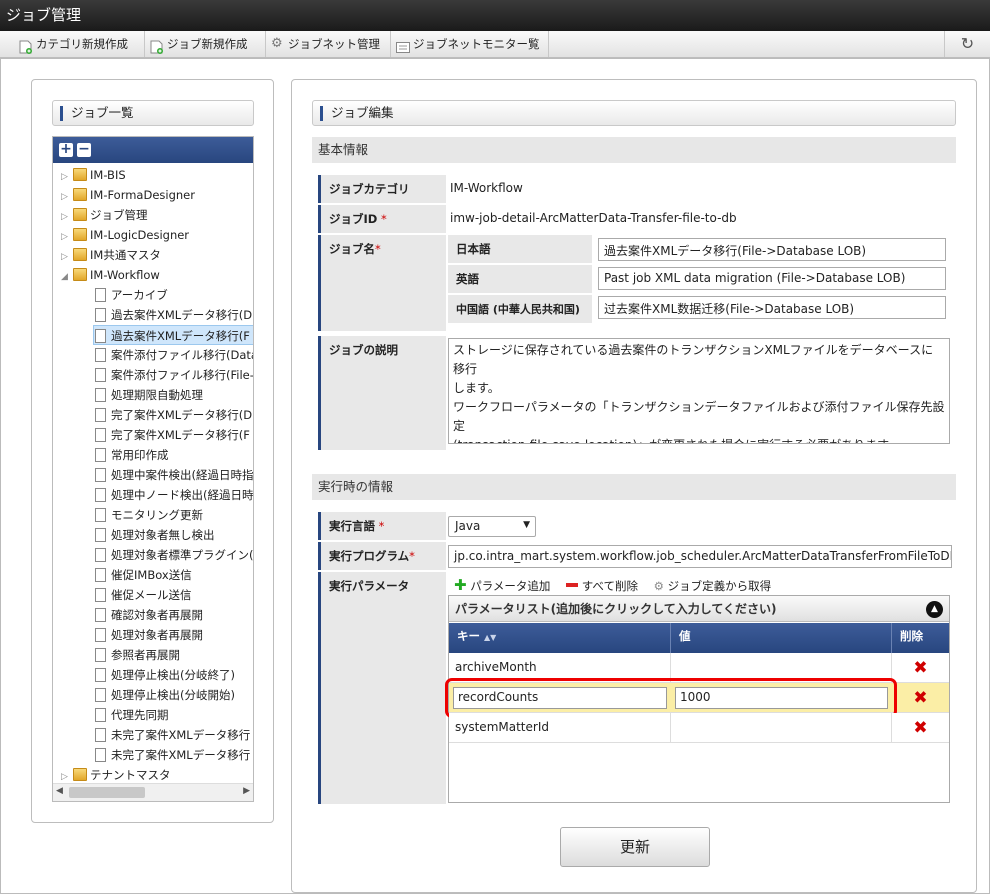 The height and width of the screenshot is (894, 990). I want to click on tree-item: 代理先同期, so click(132, 715).